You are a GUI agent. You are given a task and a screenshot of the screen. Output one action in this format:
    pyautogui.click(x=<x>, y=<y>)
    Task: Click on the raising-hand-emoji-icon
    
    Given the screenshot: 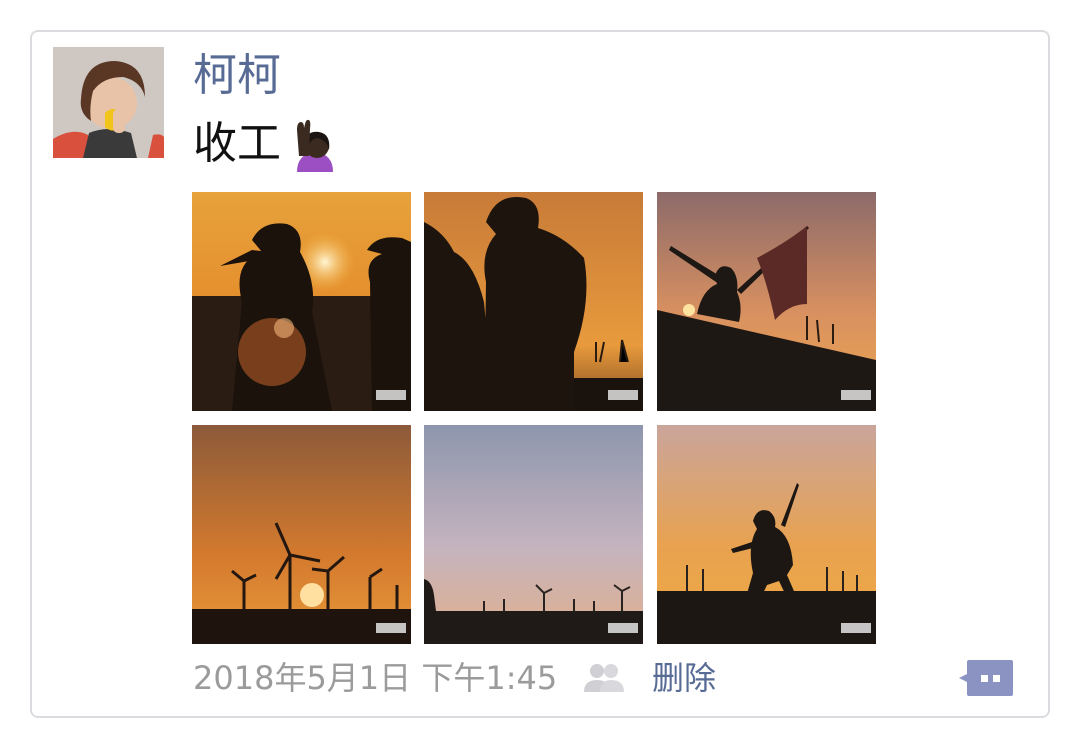 What is the action you would take?
    pyautogui.click(x=315, y=144)
    